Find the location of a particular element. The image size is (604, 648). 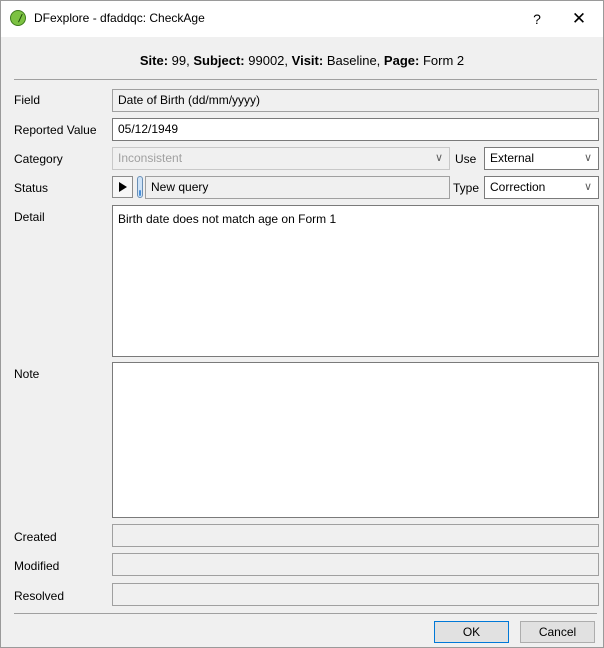

thermometer-icon is located at coordinates (140, 187).